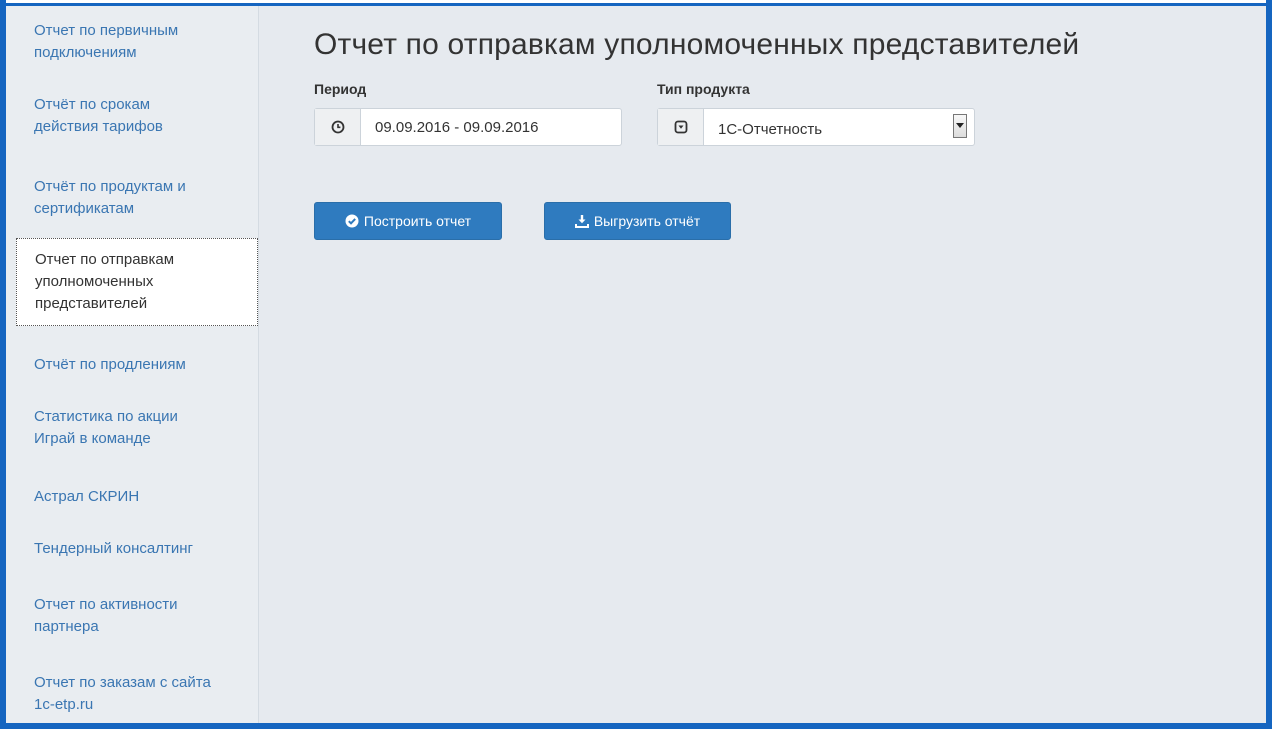  What do you see at coordinates (132, 116) in the screenshot?
I see `sidebar-item-tariff-terms: Отчёт по срокам действия тарифов` at bounding box center [132, 116].